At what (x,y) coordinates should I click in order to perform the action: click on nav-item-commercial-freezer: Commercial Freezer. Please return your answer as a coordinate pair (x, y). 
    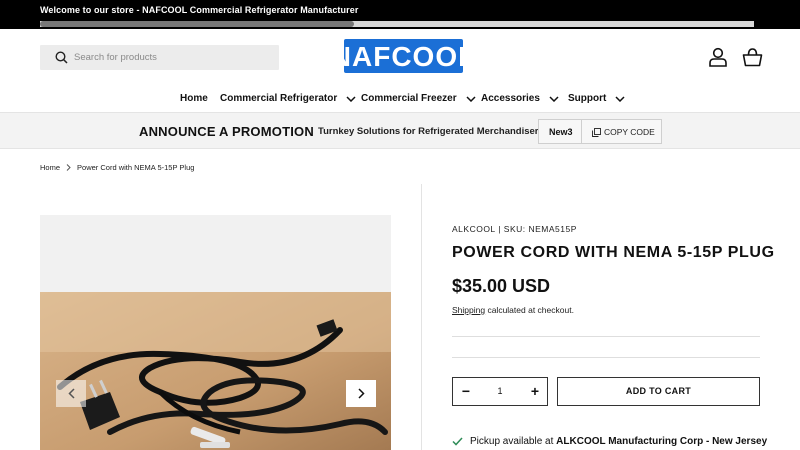
    Looking at the image, I should click on (418, 98).